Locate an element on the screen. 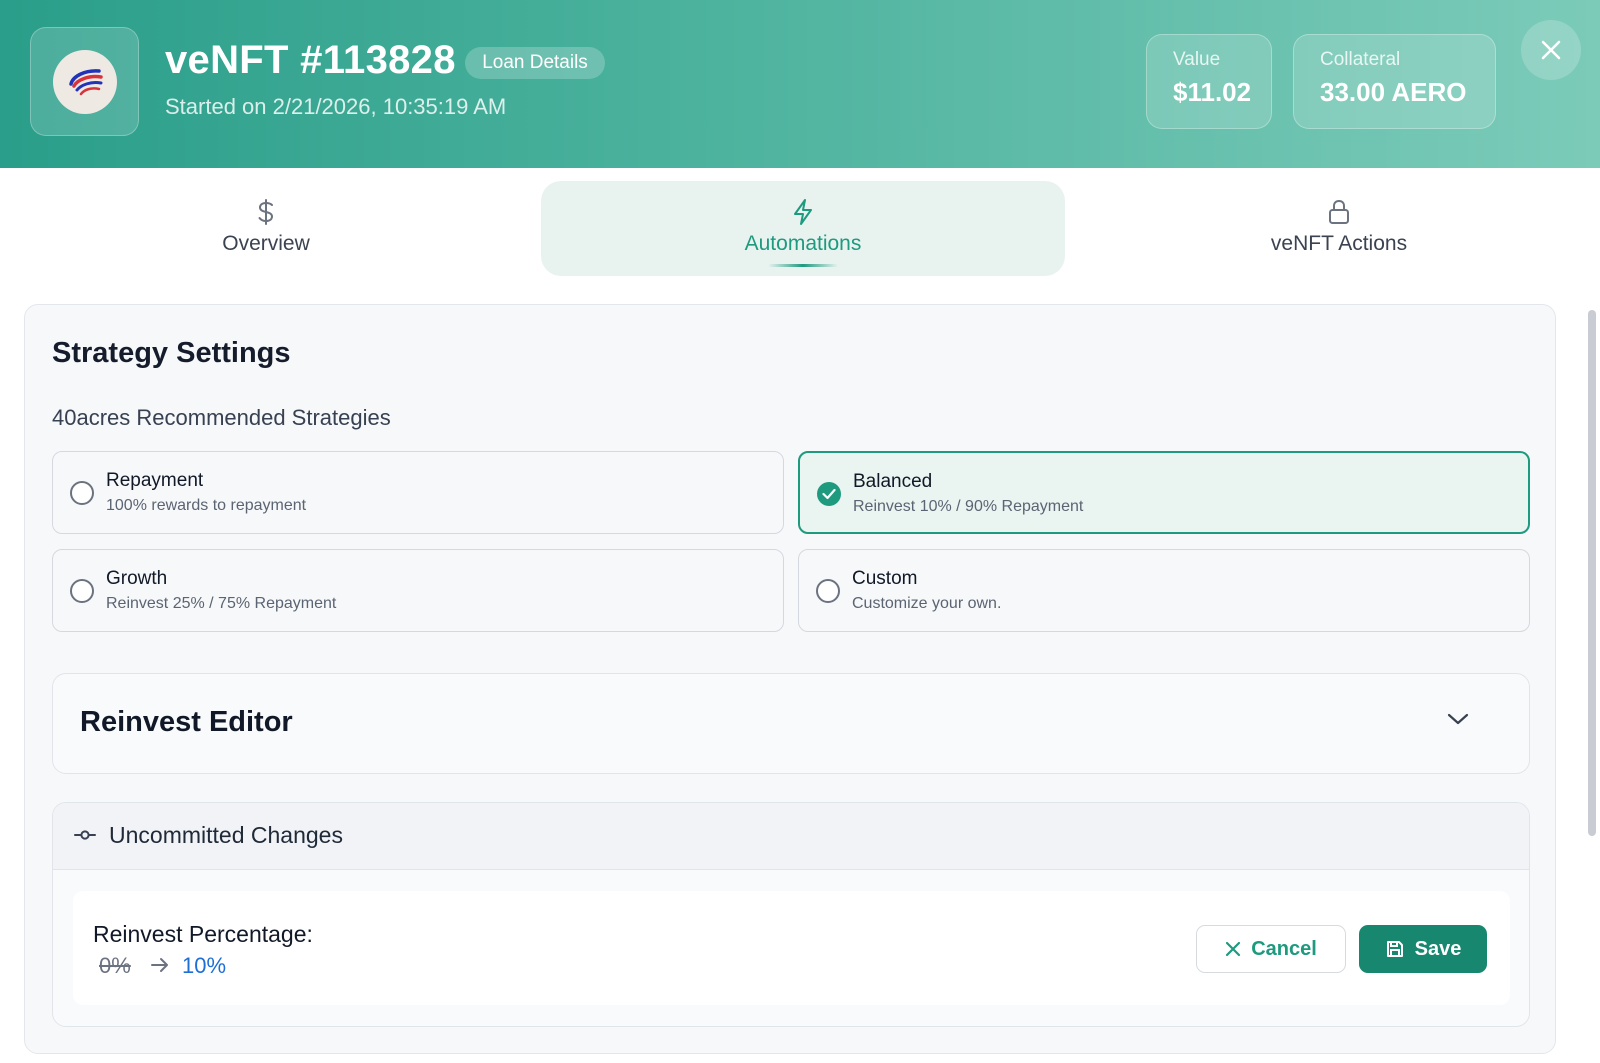  tab-bar: Overview Automations veNFT Actions is located at coordinates (800, 227).